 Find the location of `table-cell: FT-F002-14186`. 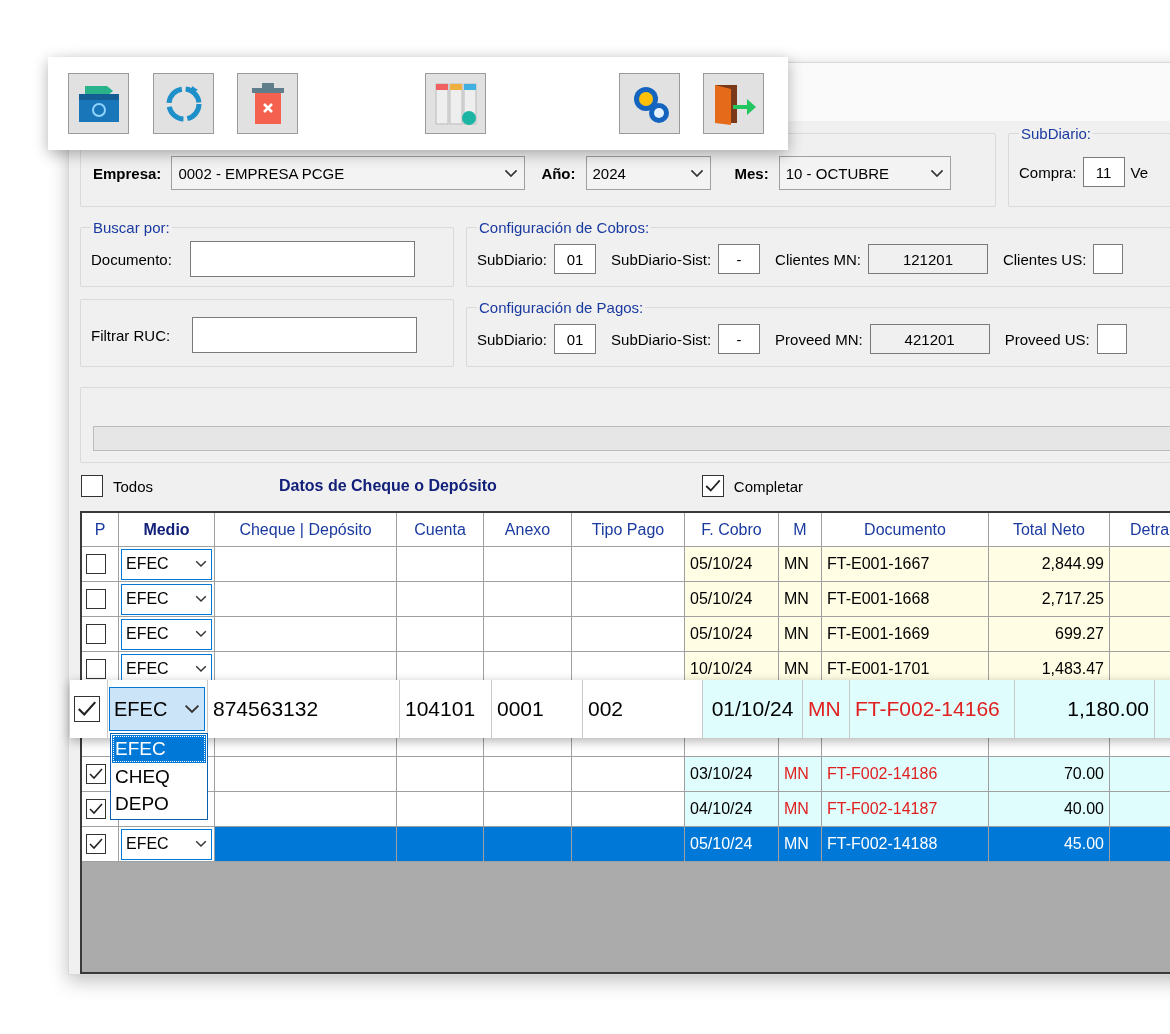

table-cell: FT-F002-14186 is located at coordinates (905, 774).